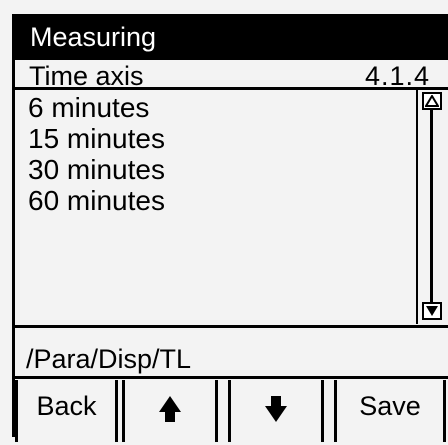 Image resolution: width=448 pixels, height=445 pixels. I want to click on down-button, so click(276, 411).